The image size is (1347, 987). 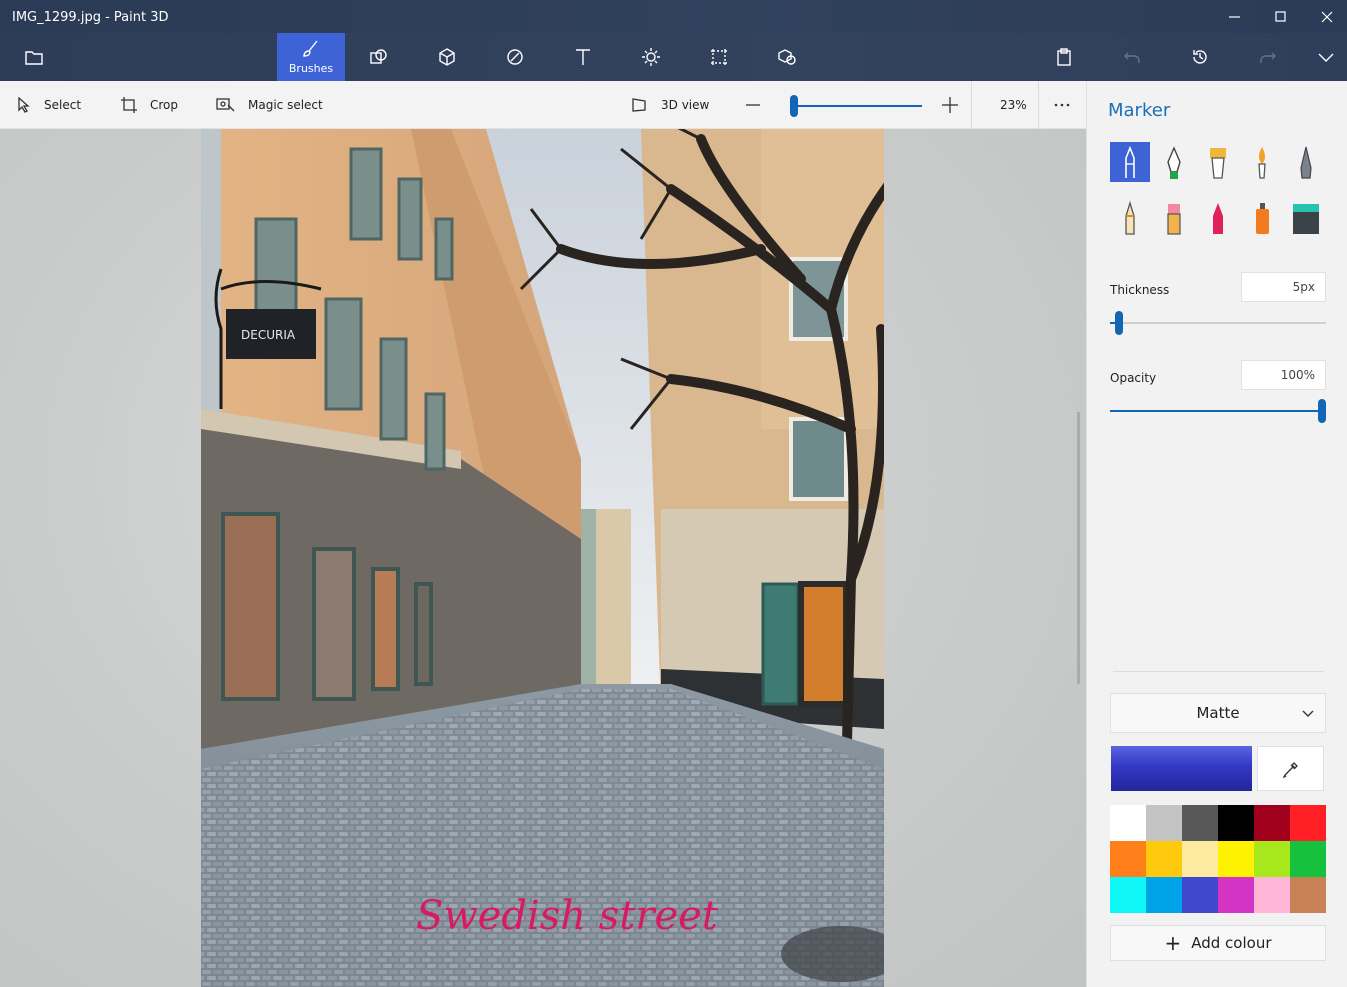 What do you see at coordinates (651, 57) in the screenshot?
I see `tab-effects` at bounding box center [651, 57].